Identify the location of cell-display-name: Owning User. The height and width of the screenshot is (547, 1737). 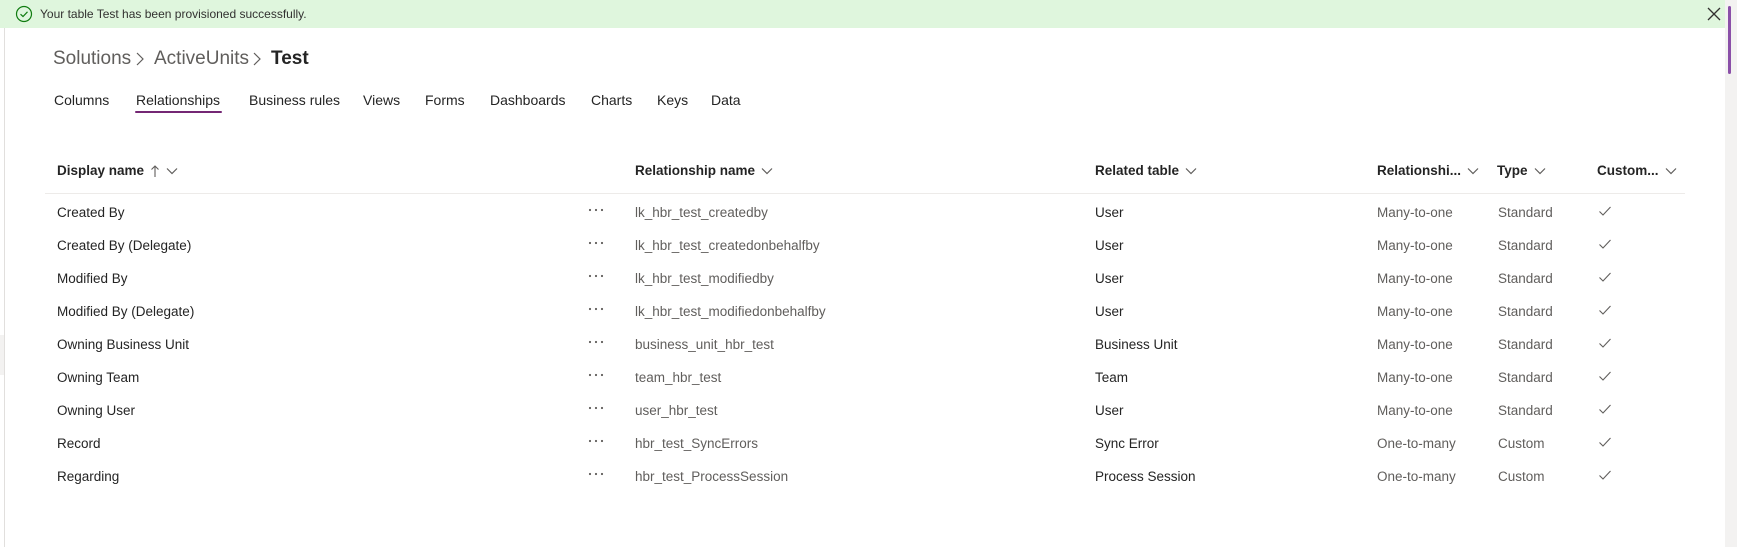
(96, 410).